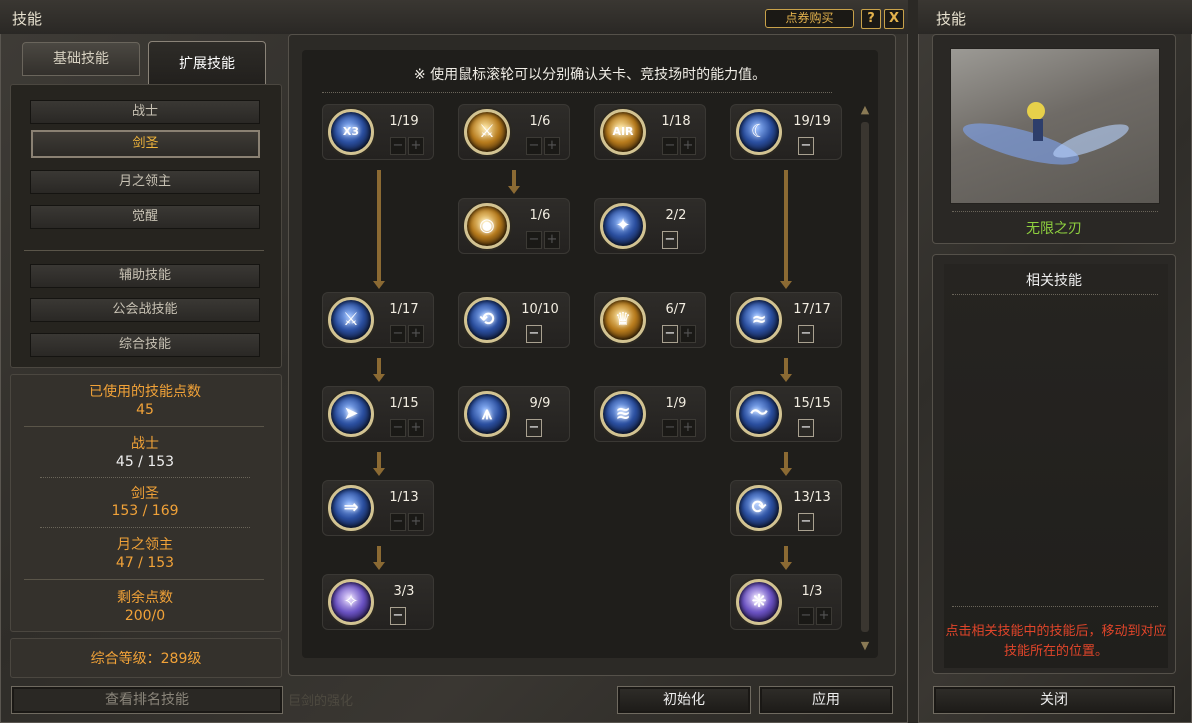  I want to click on remaining-points-label: 剩余点数, so click(145, 598).